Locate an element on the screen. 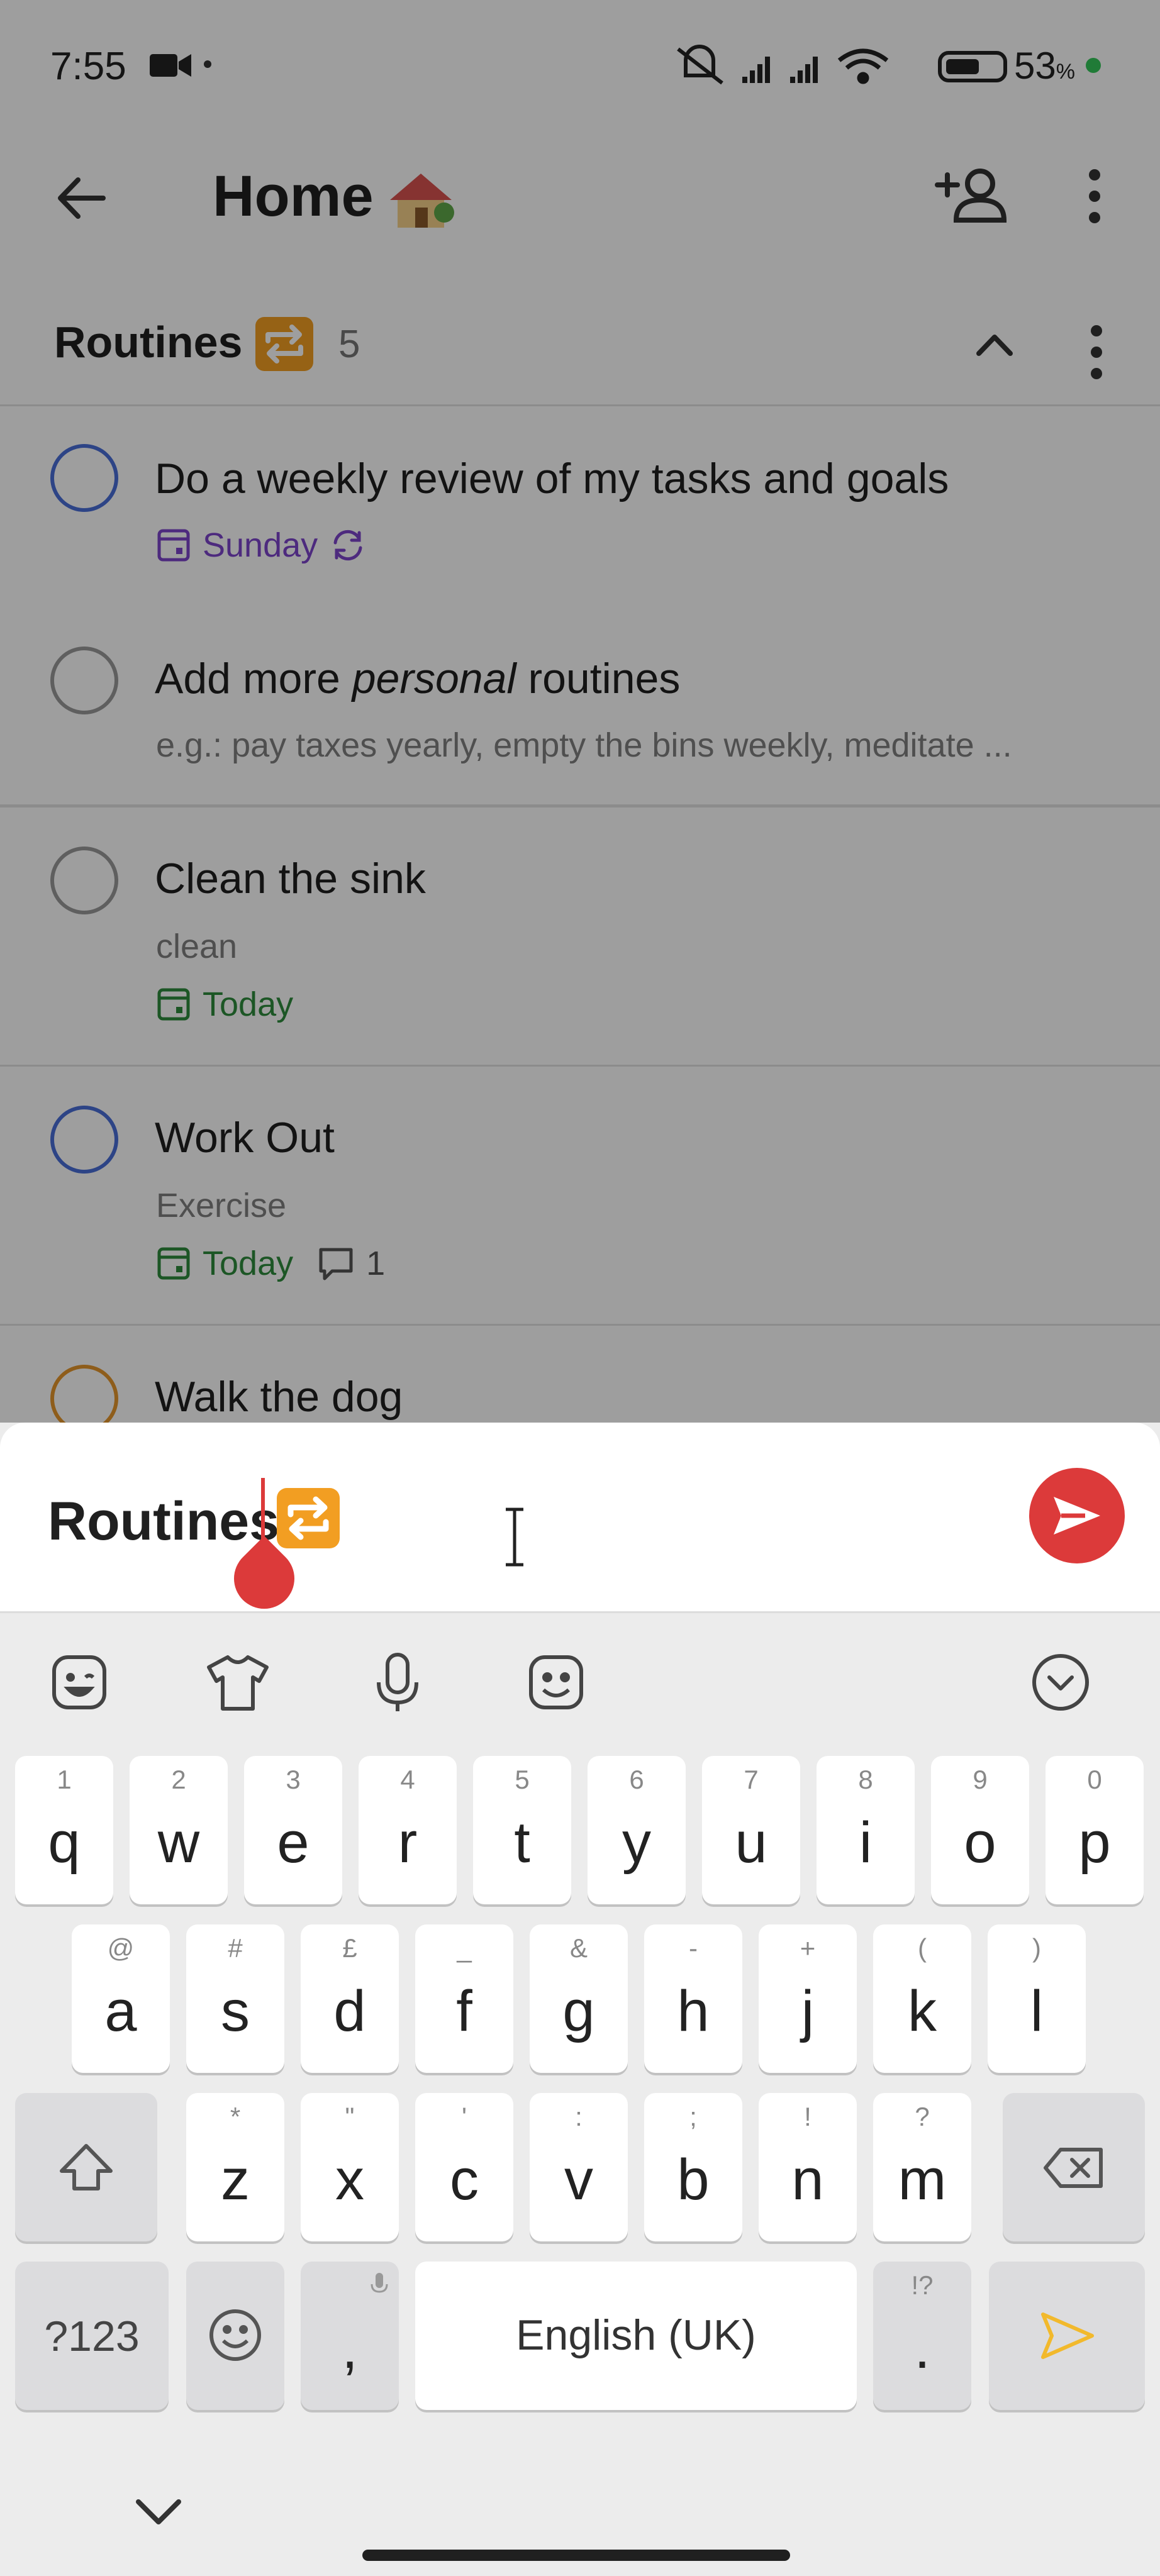  key-n: ! n is located at coordinates (808, 2167).